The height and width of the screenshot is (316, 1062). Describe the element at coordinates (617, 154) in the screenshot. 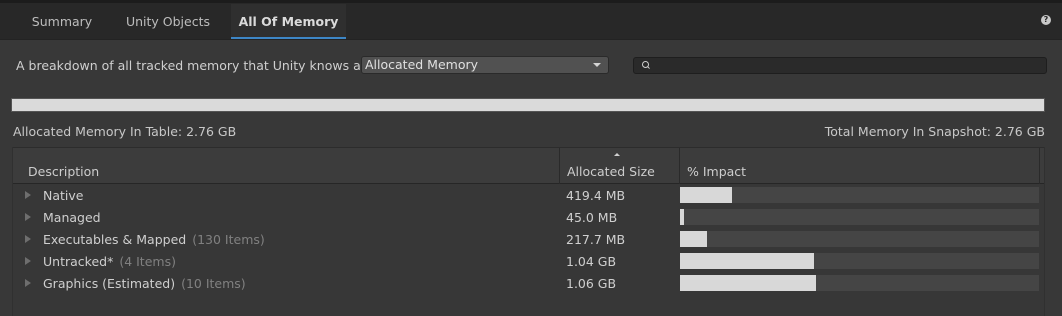

I see `sort-ascending-icon` at that location.